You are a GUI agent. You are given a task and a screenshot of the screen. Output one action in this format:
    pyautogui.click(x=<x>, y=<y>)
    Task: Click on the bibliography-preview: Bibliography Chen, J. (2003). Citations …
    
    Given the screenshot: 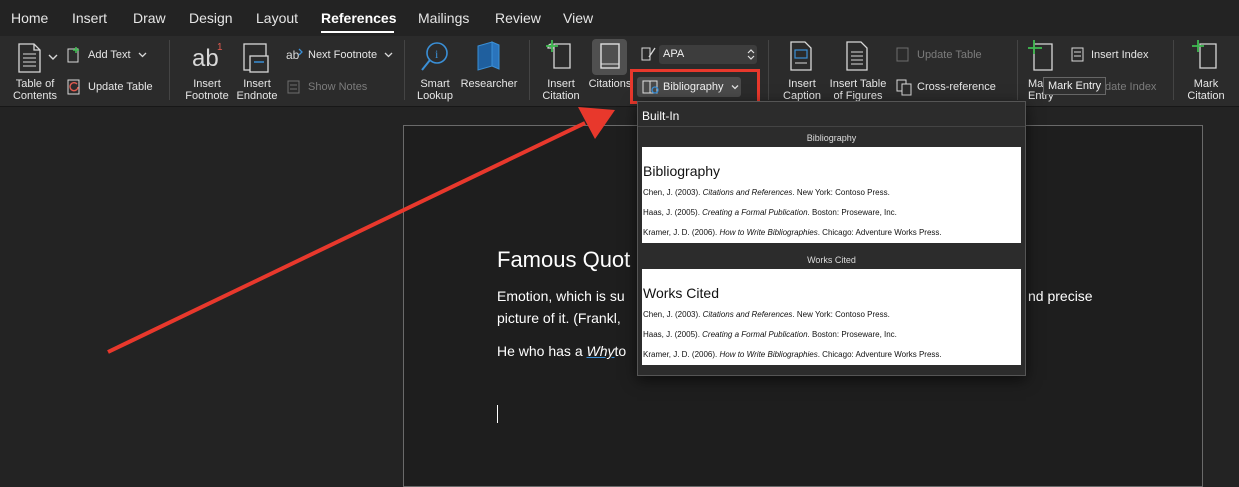 What is the action you would take?
    pyautogui.click(x=831, y=195)
    